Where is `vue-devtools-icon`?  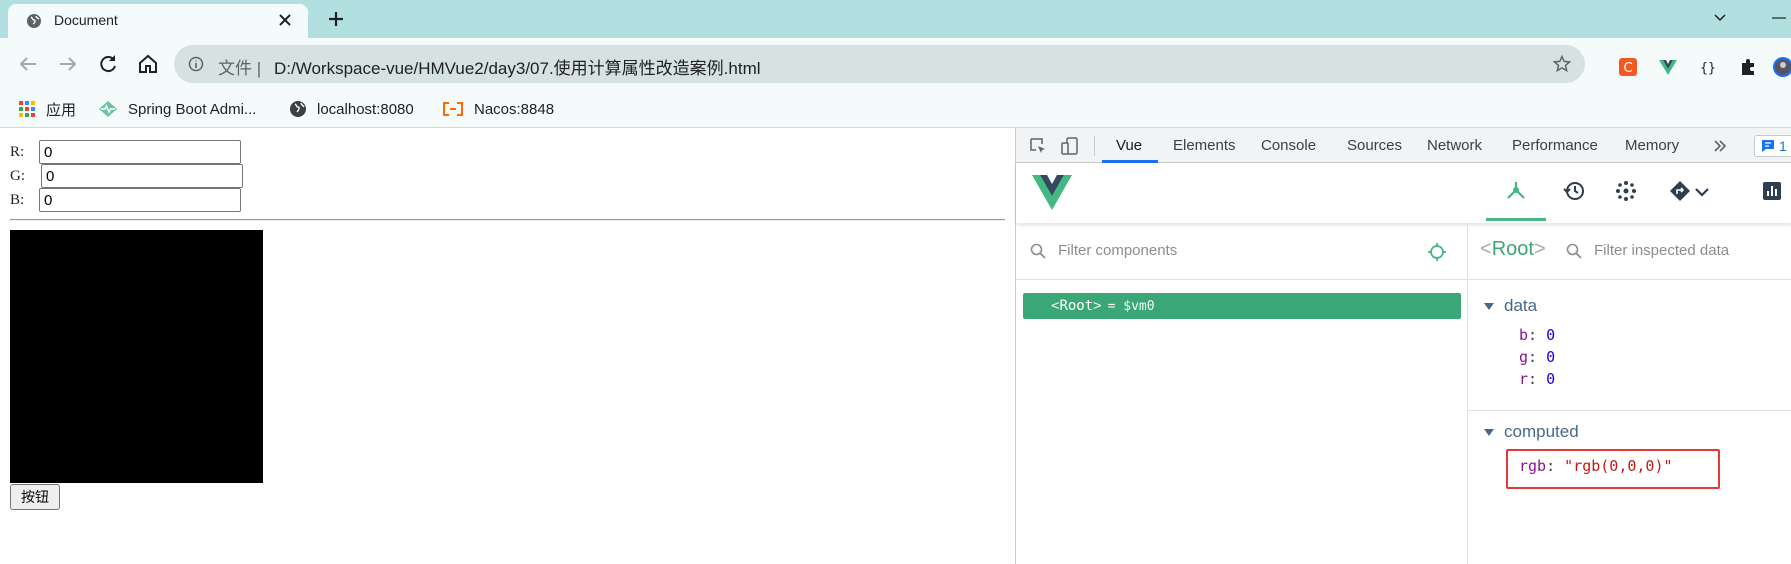 vue-devtools-icon is located at coordinates (1668, 67).